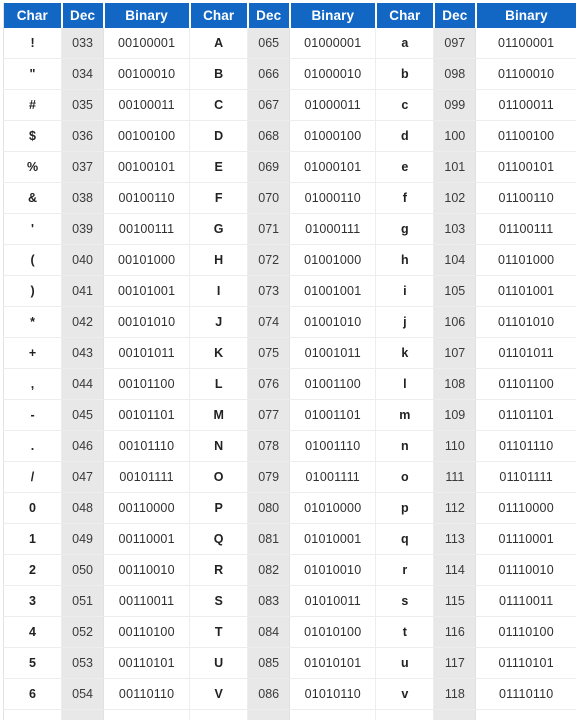 The height and width of the screenshot is (720, 576). What do you see at coordinates (405, 353) in the screenshot?
I see `cell-char-3: k` at bounding box center [405, 353].